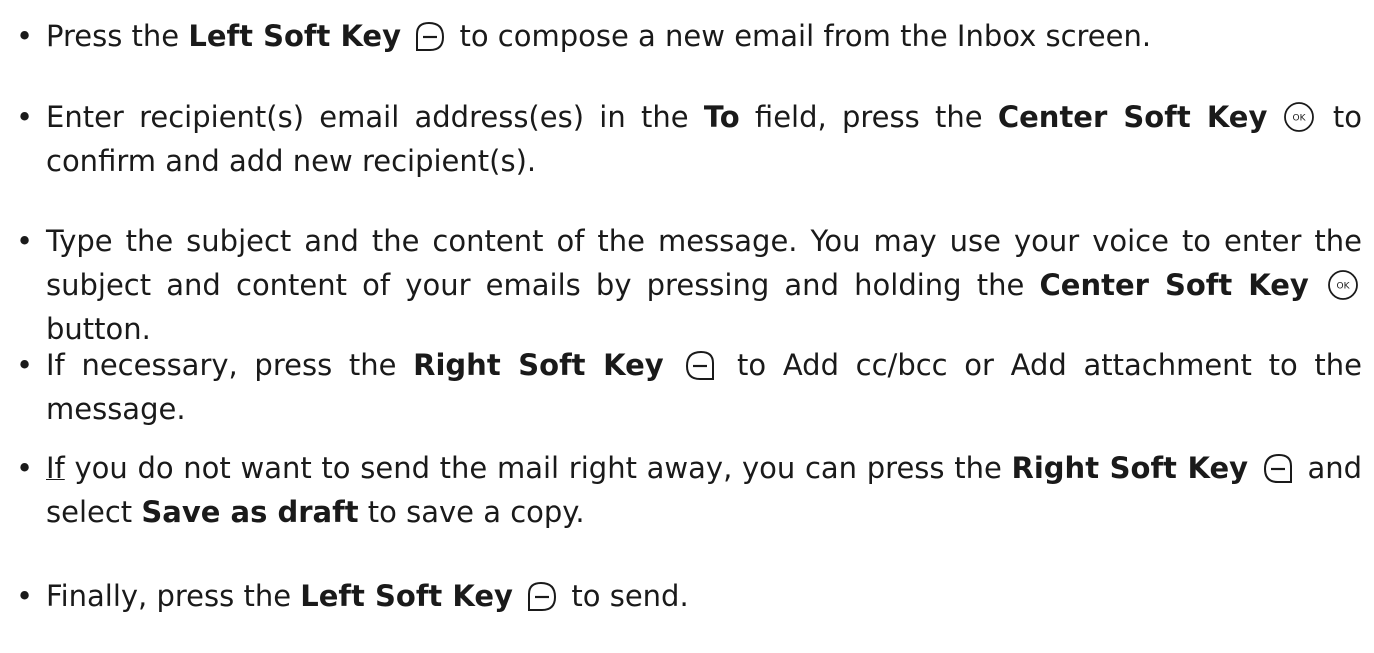  I want to click on text: Press the, so click(117, 36).